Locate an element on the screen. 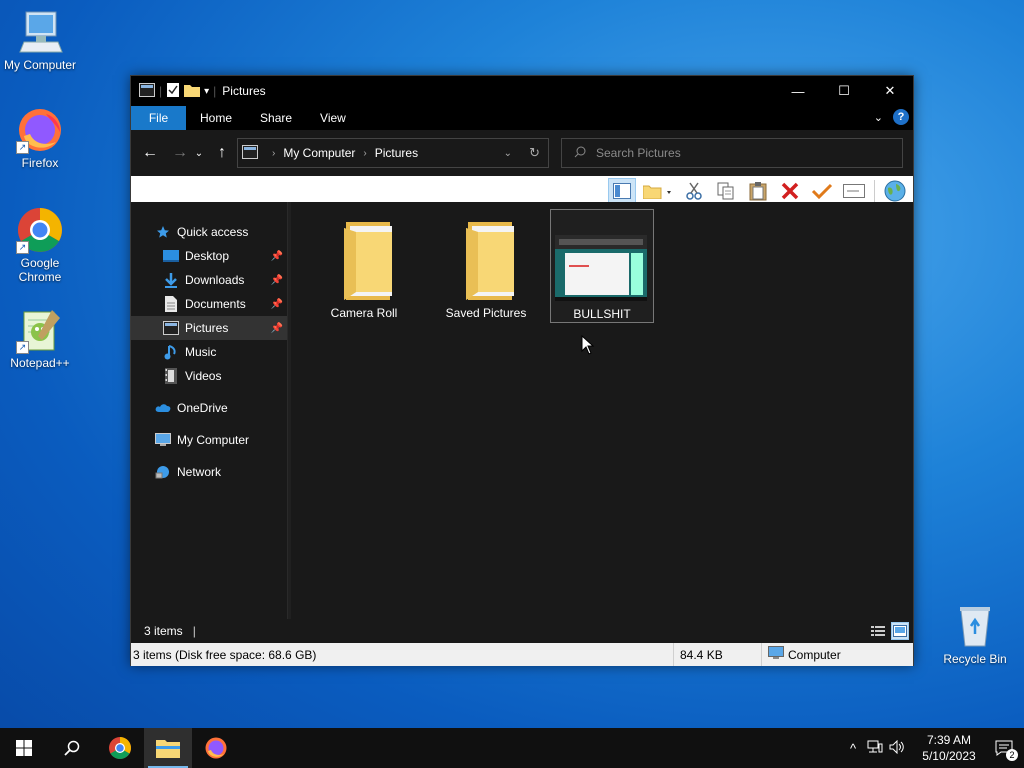  breadcrumb-pictures: Pictures is located at coordinates (396, 153).